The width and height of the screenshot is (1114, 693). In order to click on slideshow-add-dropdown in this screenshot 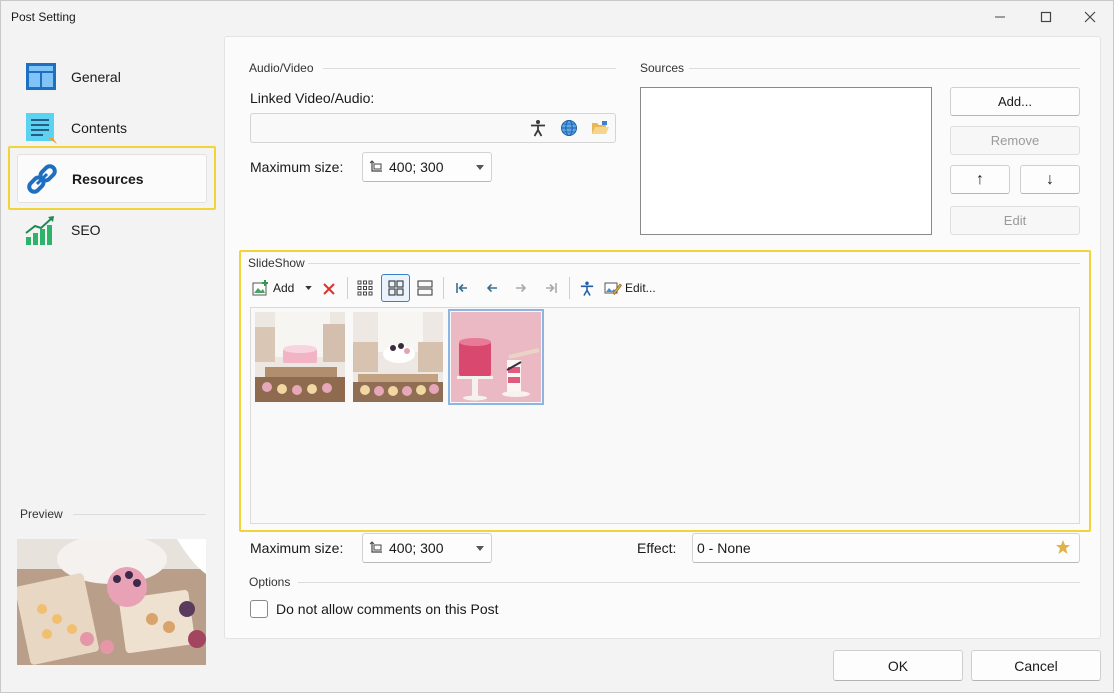, I will do `click(308, 288)`.